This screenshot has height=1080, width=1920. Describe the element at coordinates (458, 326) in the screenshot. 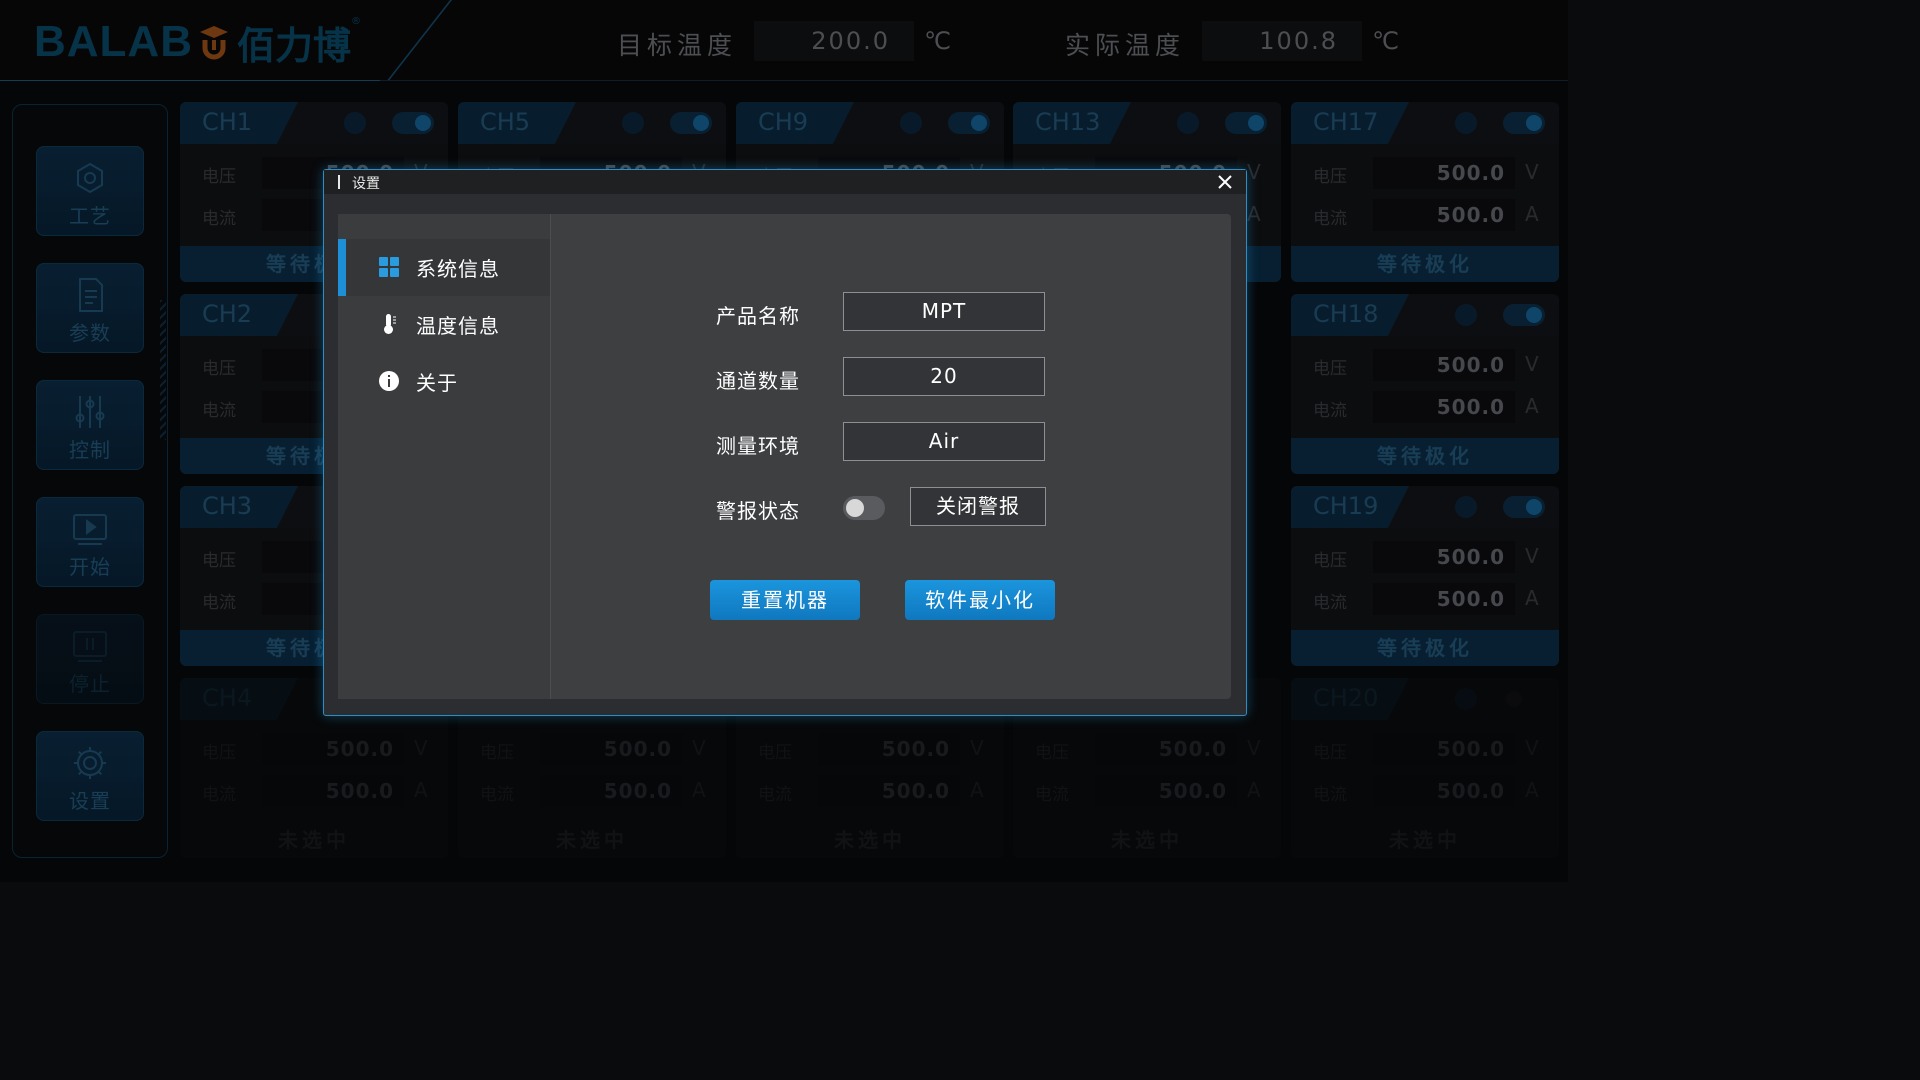

I see `menu-label: 温度信息` at that location.